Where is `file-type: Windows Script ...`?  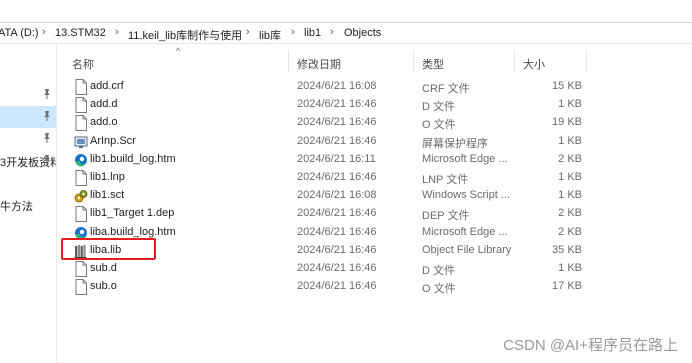
file-type: Windows Script ... is located at coordinates (466, 195).